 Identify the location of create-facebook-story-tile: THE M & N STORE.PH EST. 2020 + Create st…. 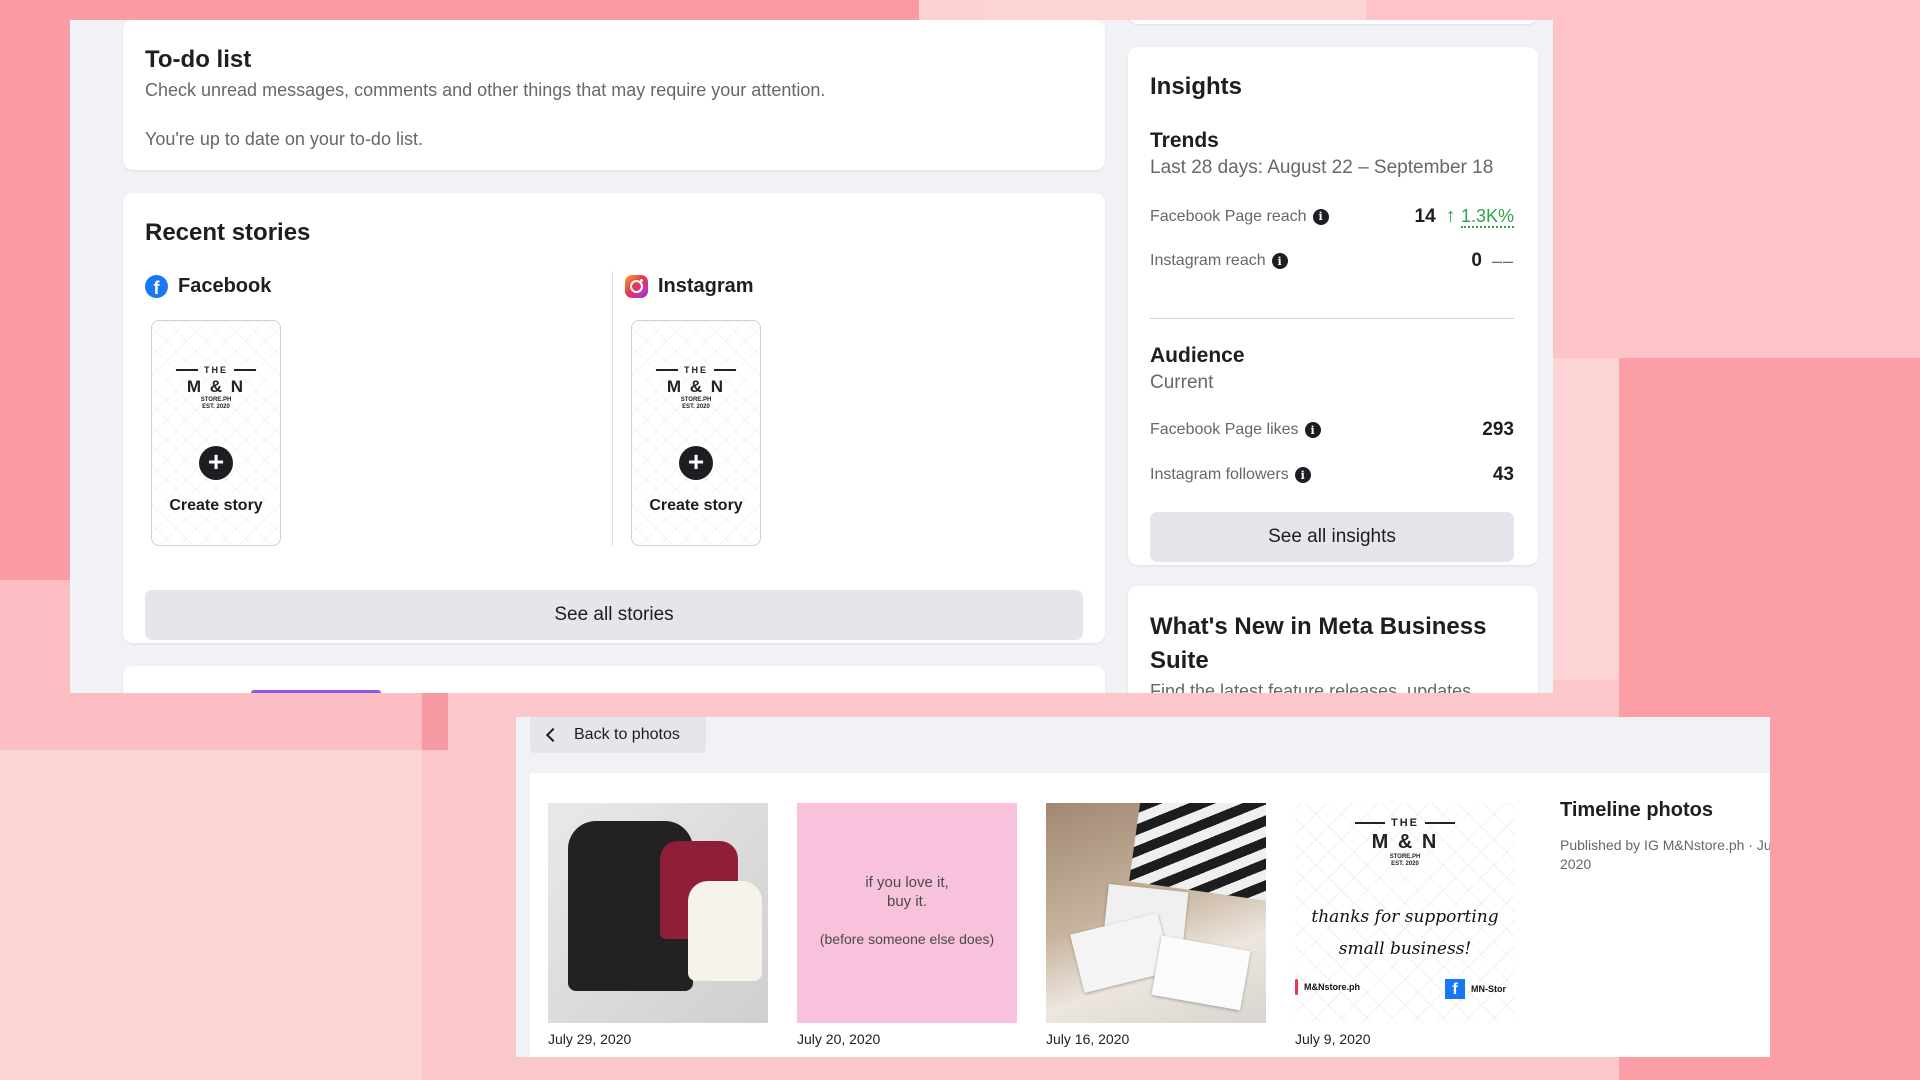
(216, 433).